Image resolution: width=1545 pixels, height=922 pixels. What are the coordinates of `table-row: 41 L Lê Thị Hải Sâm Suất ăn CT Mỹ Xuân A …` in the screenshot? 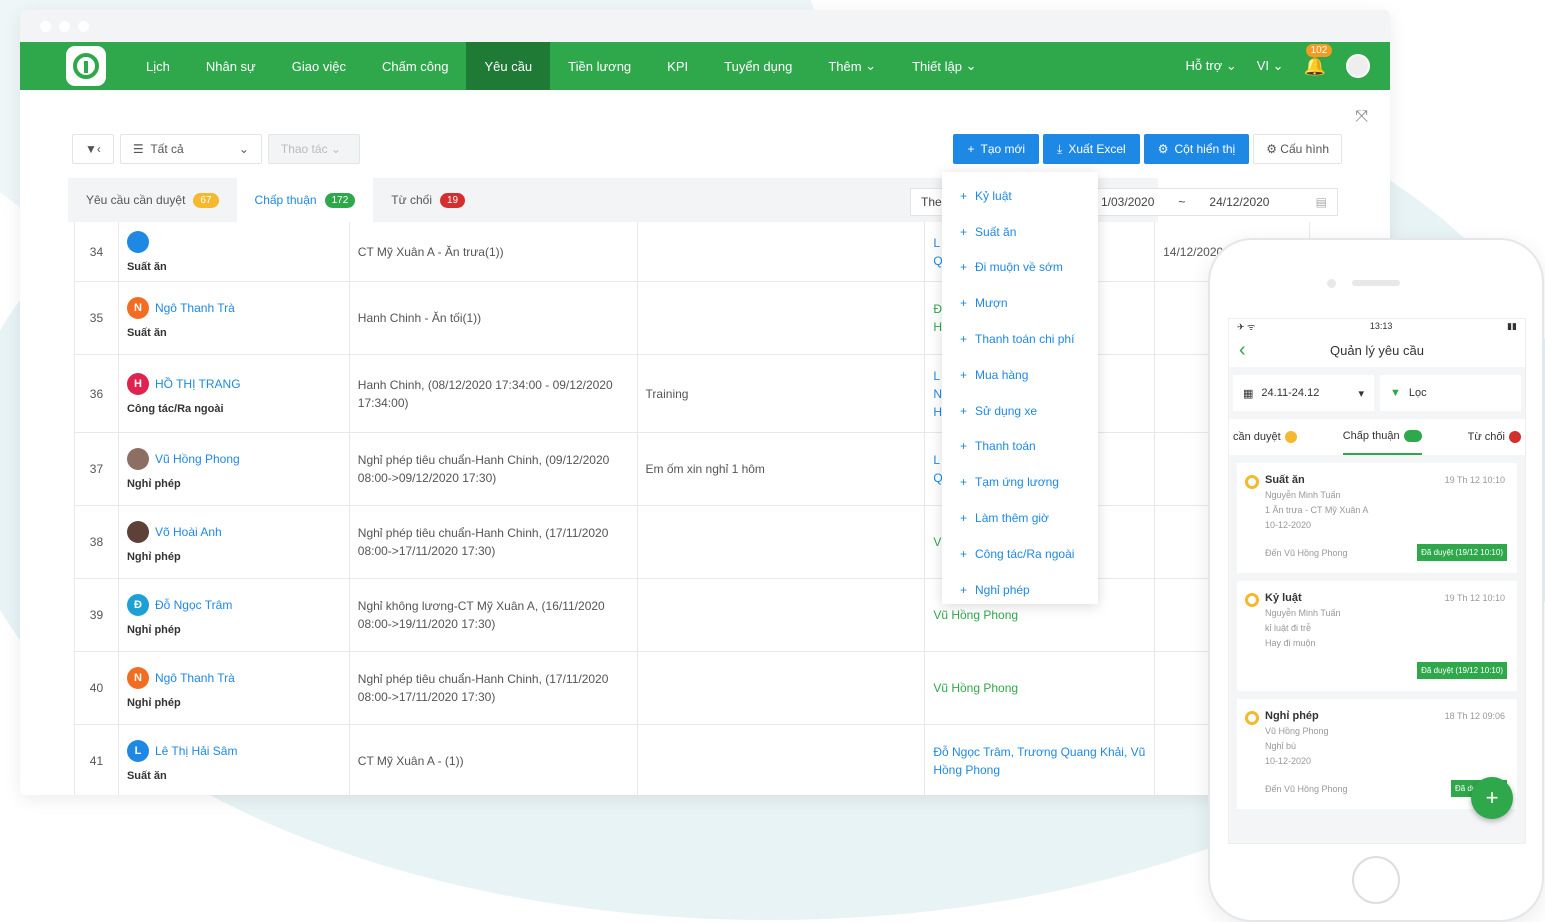 It's located at (692, 760).